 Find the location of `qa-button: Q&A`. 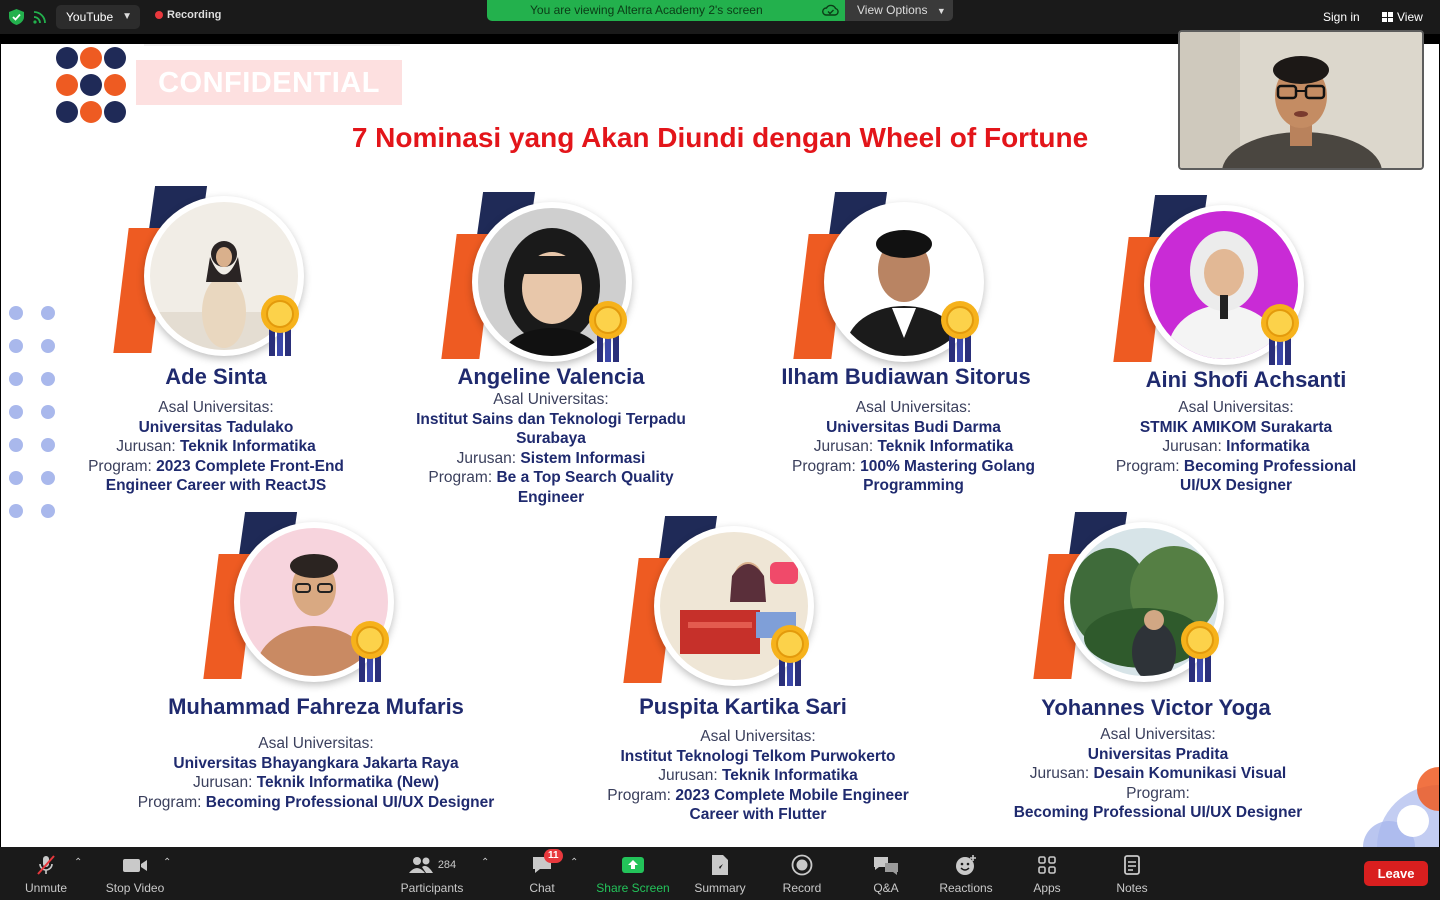

qa-button: Q&A is located at coordinates (886, 873).